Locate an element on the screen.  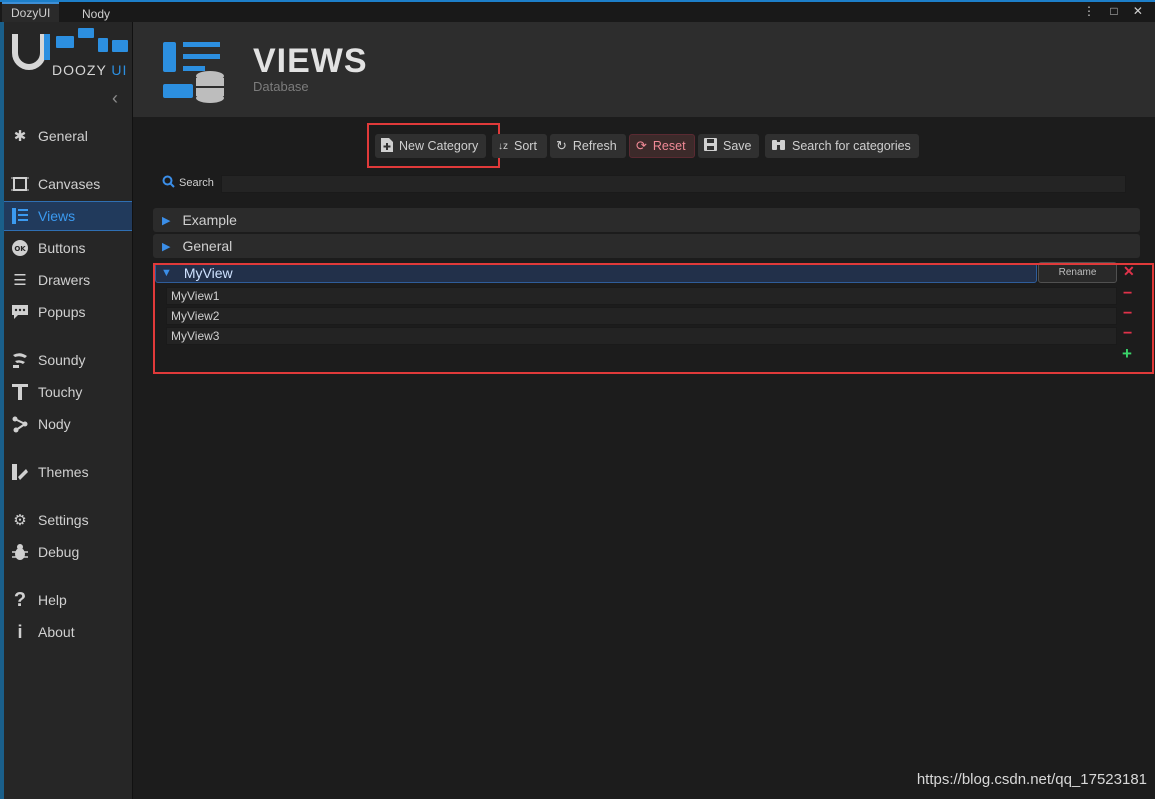
views-database-icon is located at coordinates (194, 72).